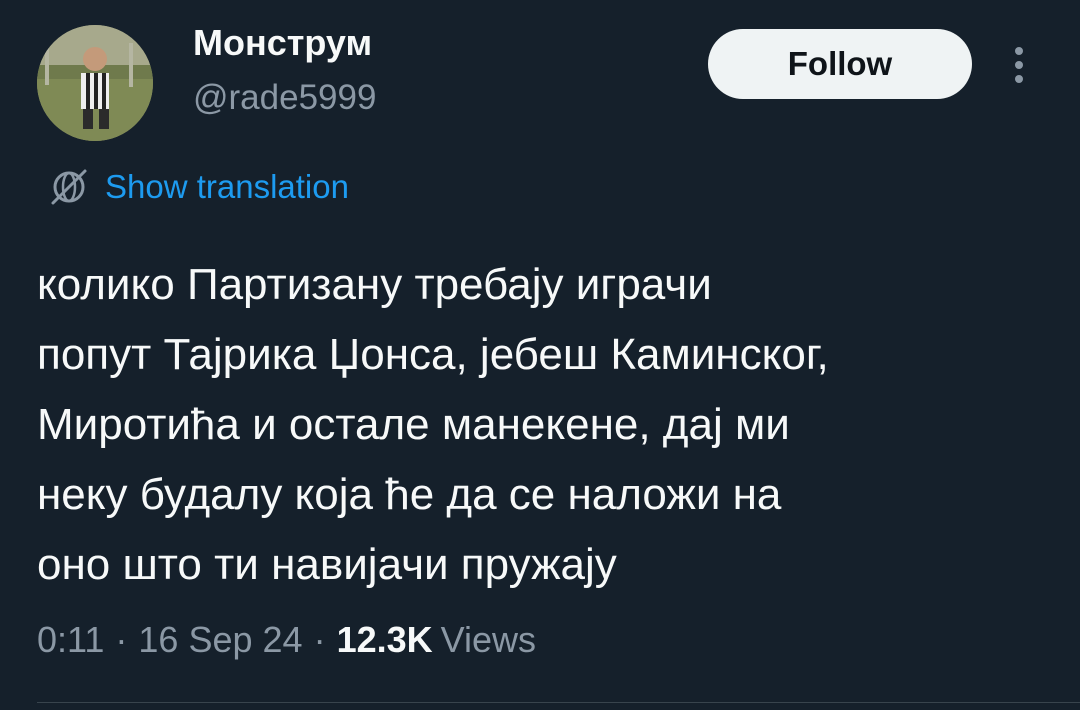  What do you see at coordinates (220, 640) in the screenshot?
I see `tweet-date: 16 Sep 24` at bounding box center [220, 640].